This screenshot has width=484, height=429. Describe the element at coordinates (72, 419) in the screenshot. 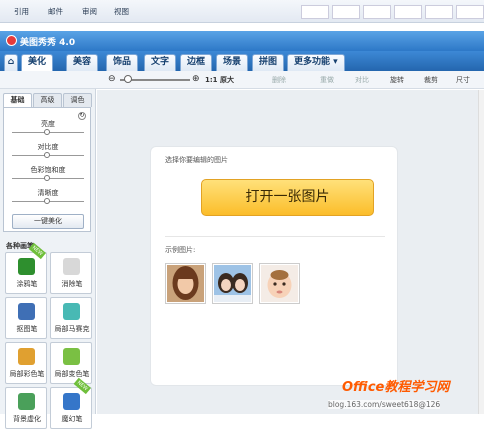

I see `tool-label: 魔幻笔` at that location.